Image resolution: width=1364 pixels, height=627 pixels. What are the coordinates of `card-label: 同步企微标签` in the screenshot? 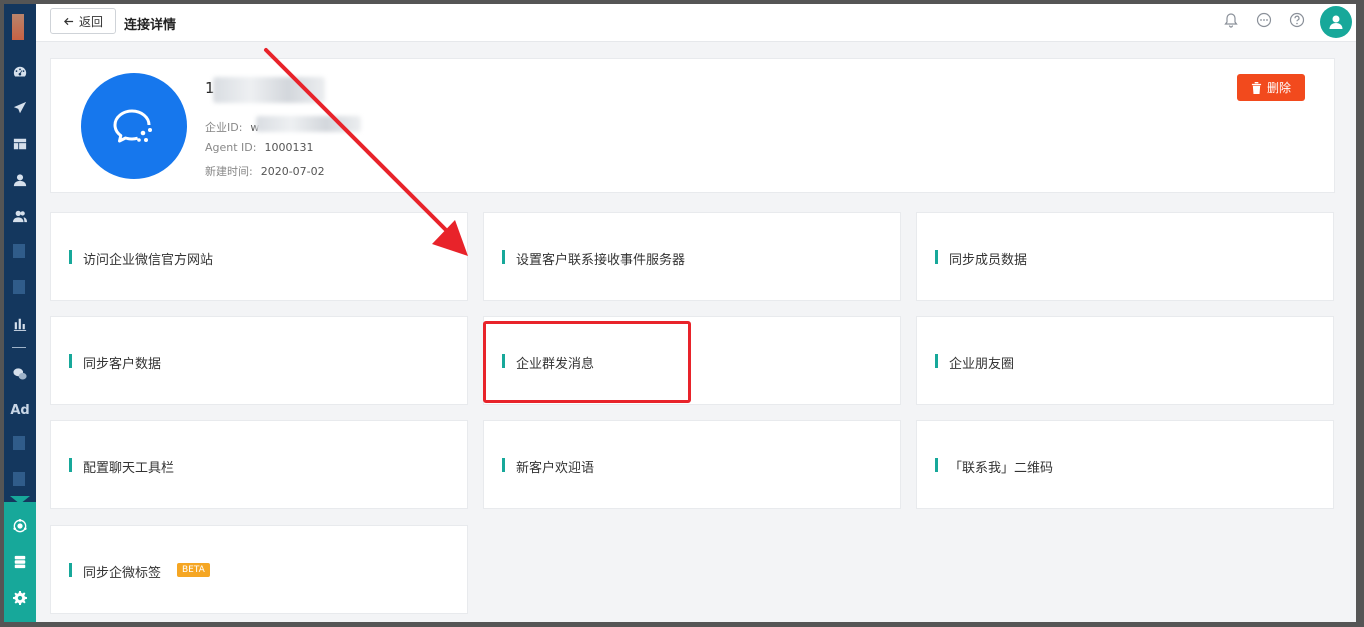 It's located at (122, 573).